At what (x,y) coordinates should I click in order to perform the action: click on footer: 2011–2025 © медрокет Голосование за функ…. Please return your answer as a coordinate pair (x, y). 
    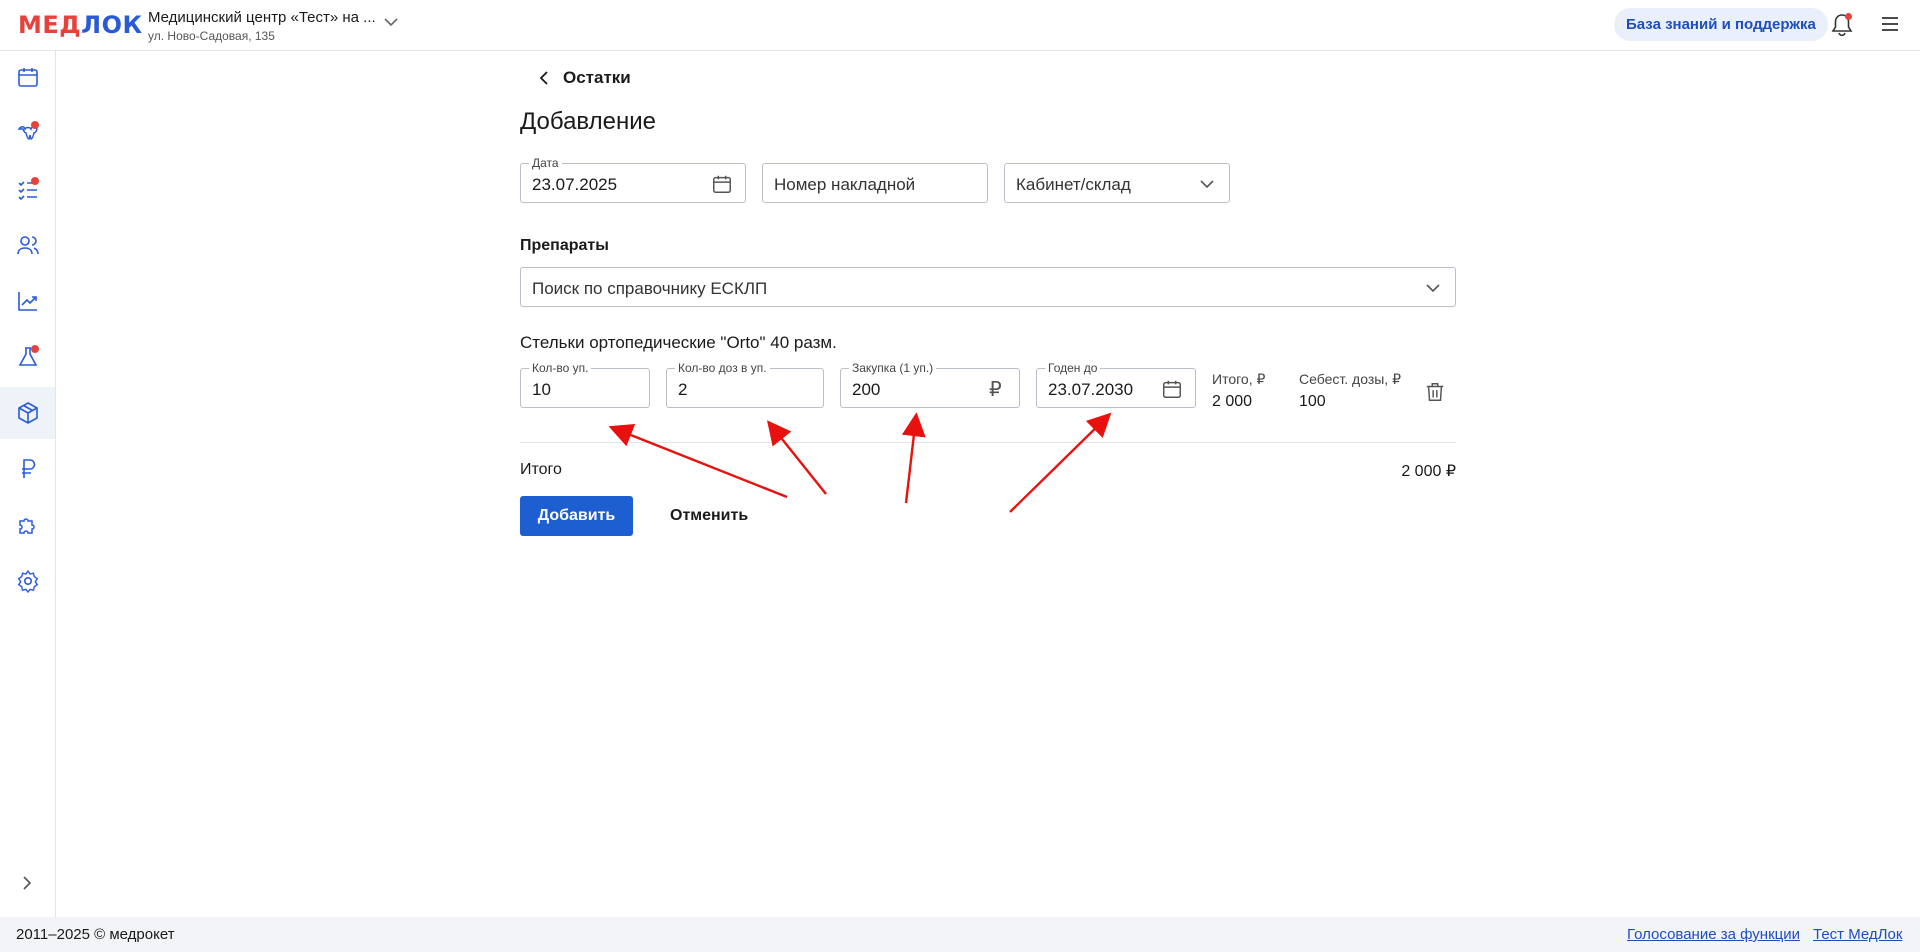
    Looking at the image, I should click on (960, 934).